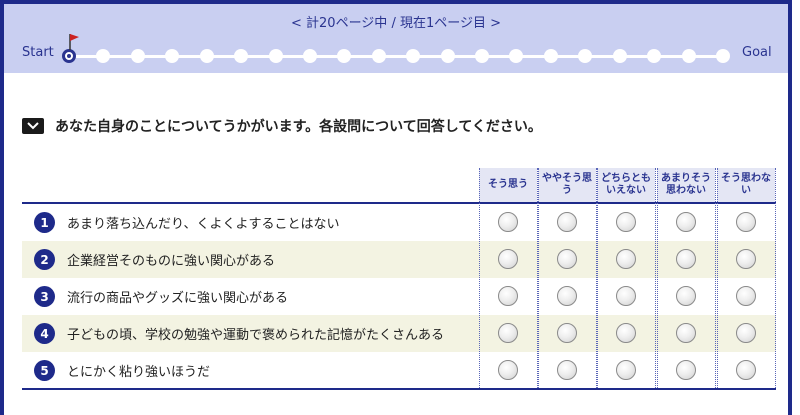  Describe the element at coordinates (44, 333) in the screenshot. I see `question-number: 4` at that location.